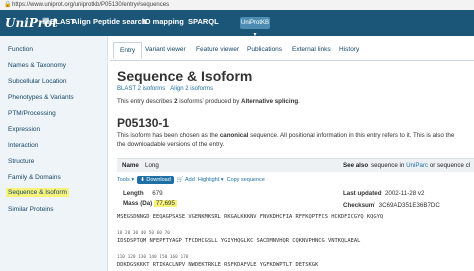 This screenshot has height=271, width=474. I want to click on add-label: Add, so click(189, 180).